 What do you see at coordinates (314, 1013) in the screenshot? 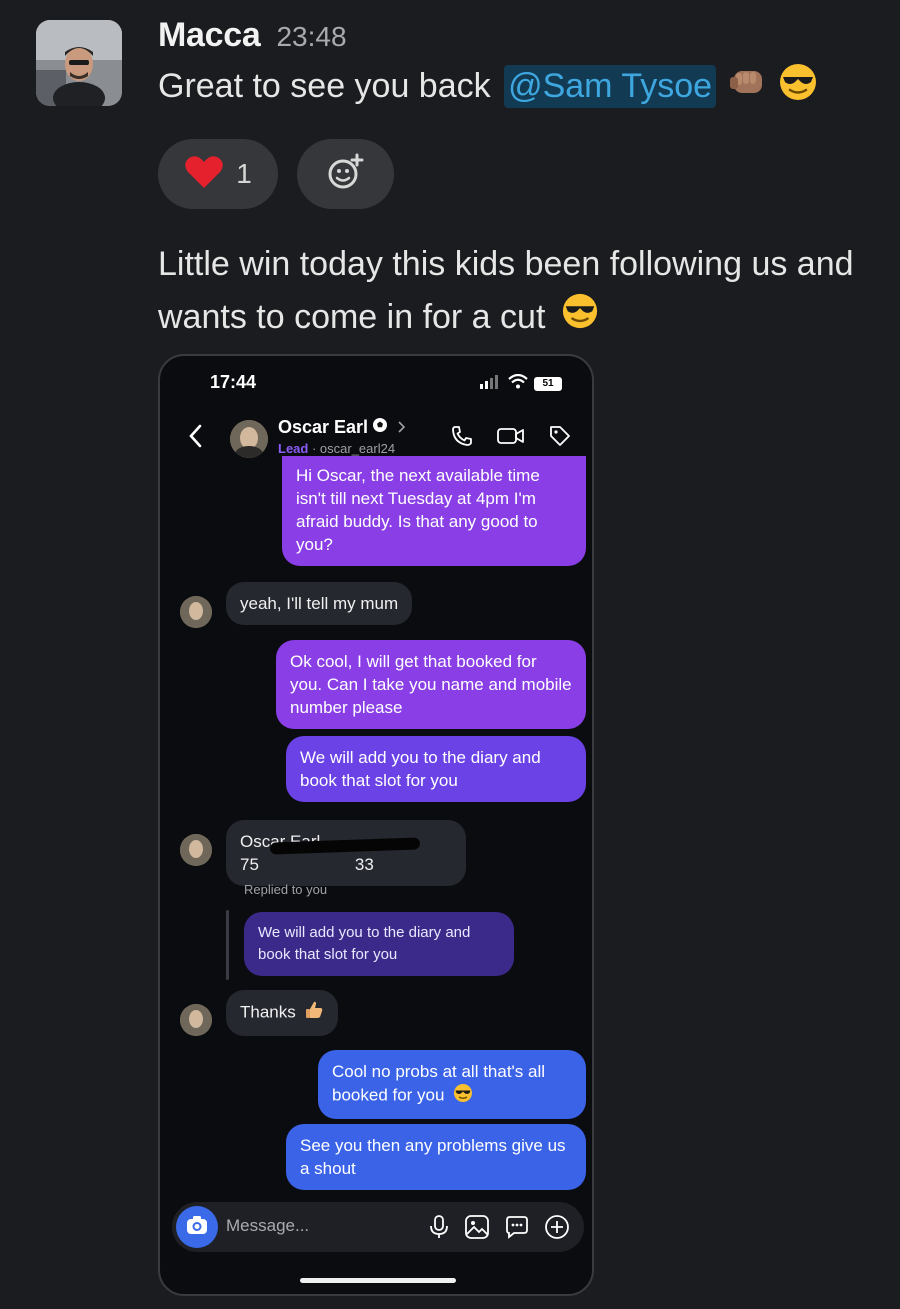
I see `thumbs-up-emoji-icon` at bounding box center [314, 1013].